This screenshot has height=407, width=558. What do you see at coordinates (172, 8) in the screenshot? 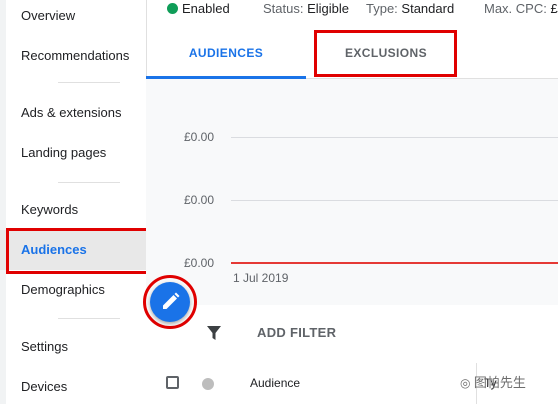
I see `green-dot-icon` at bounding box center [172, 8].